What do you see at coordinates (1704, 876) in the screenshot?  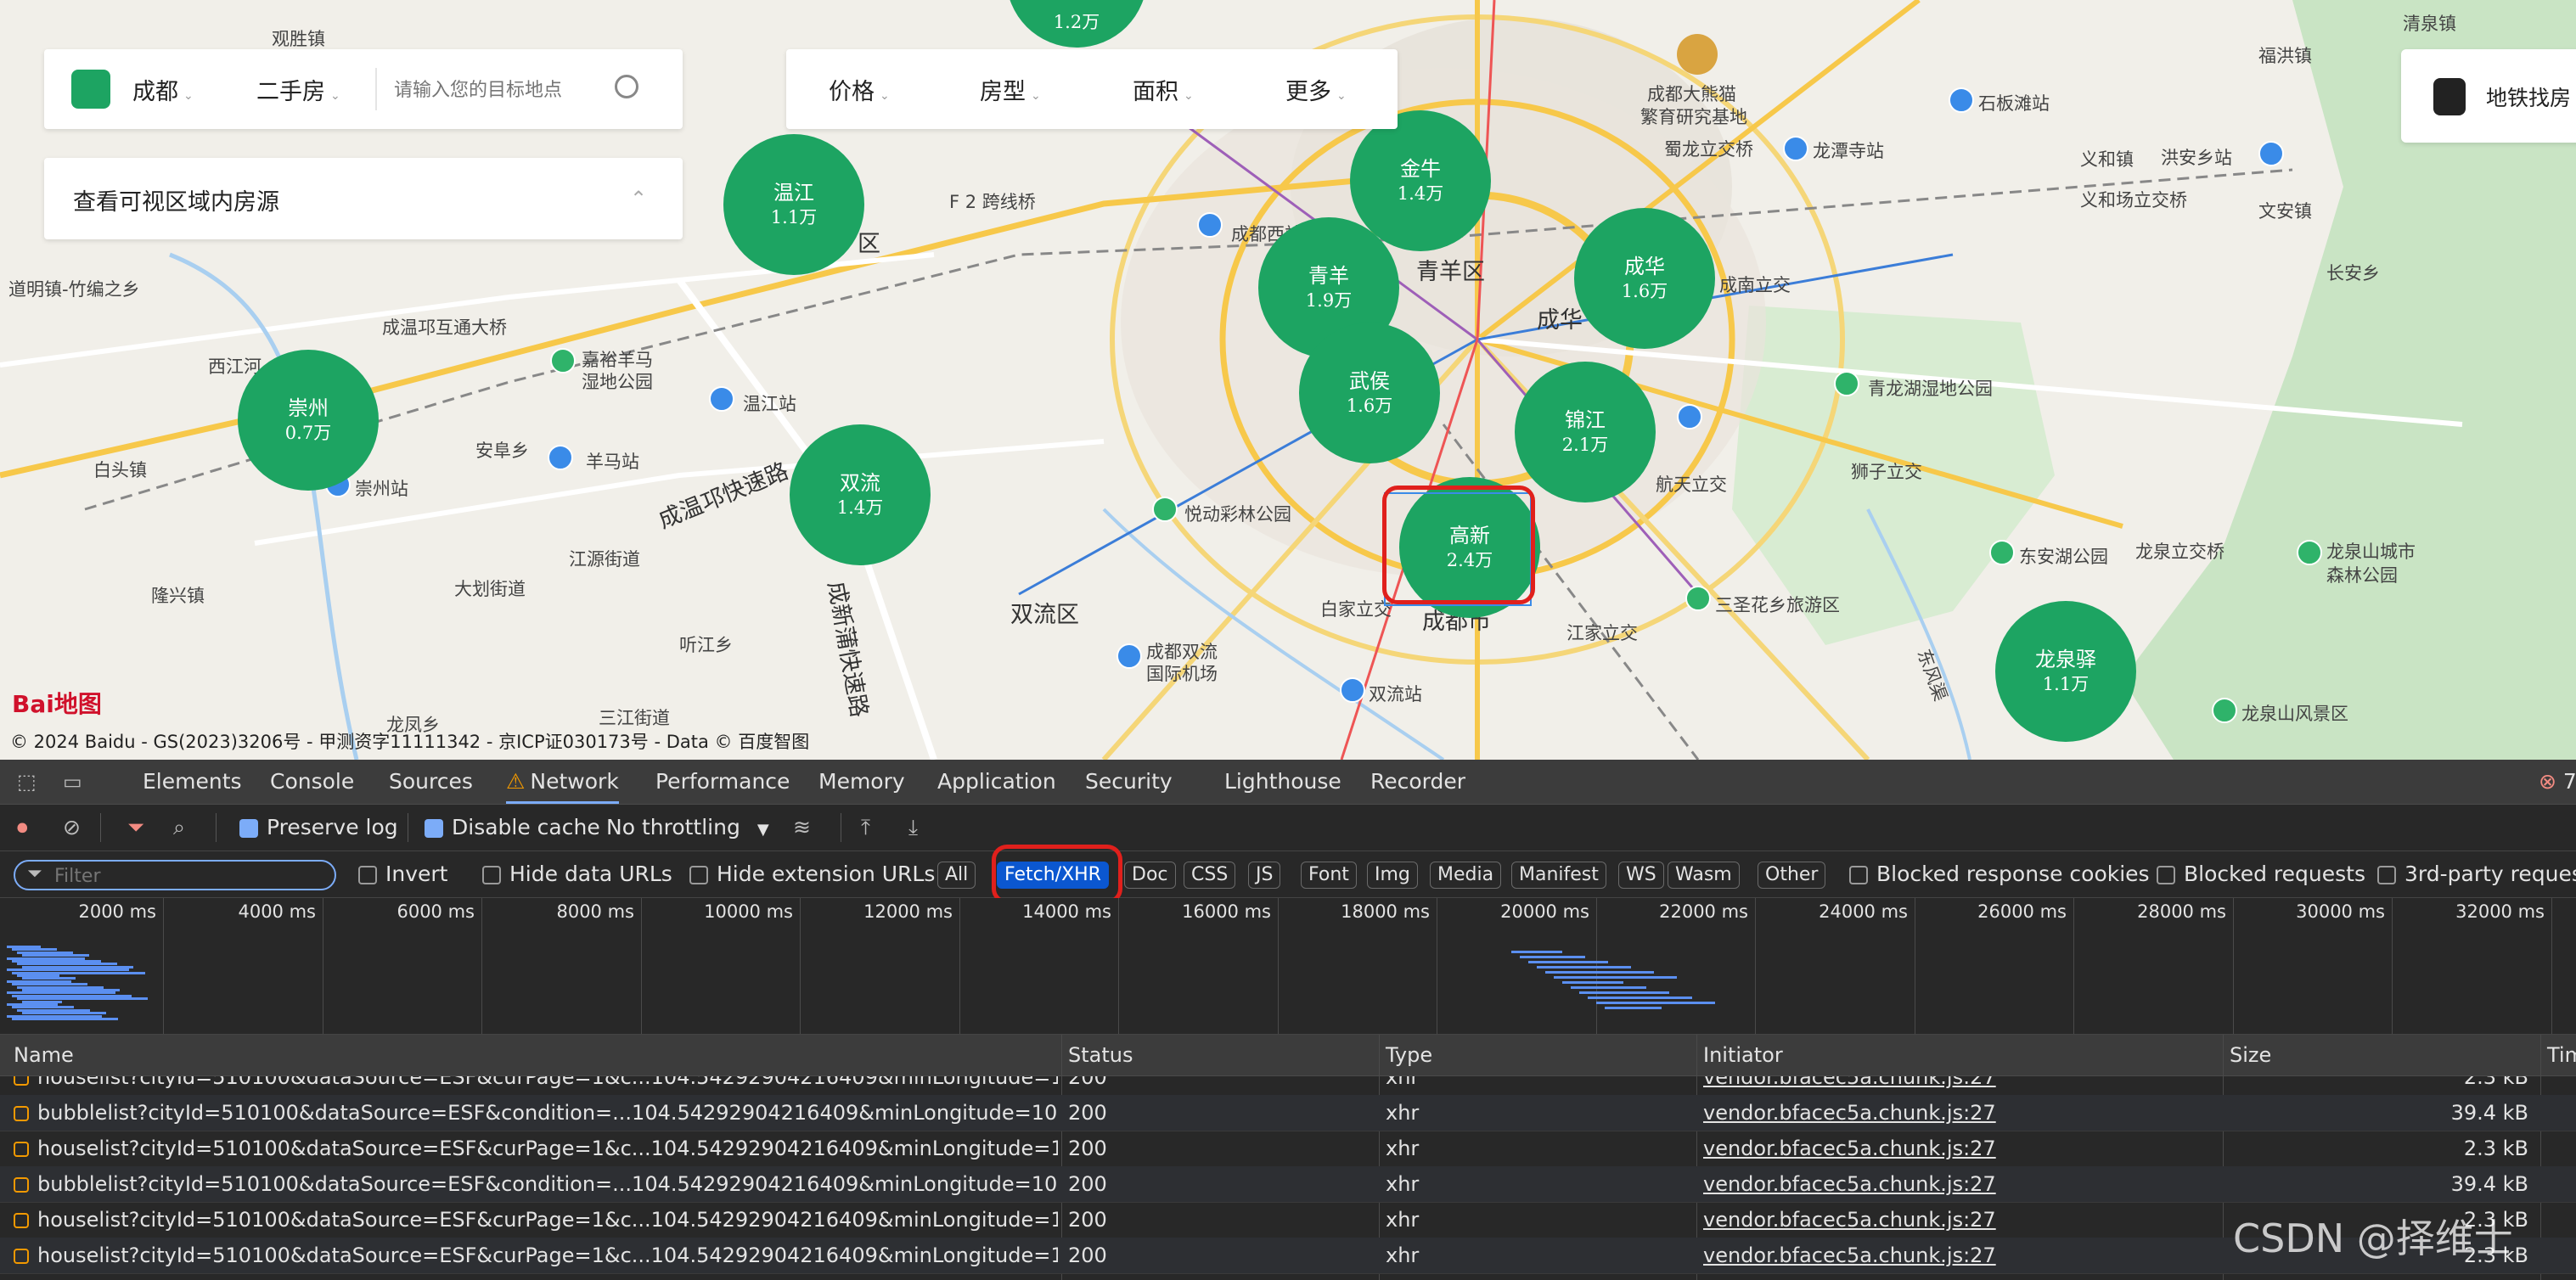 I see `type-filter-wasm: Wasm` at bounding box center [1704, 876].